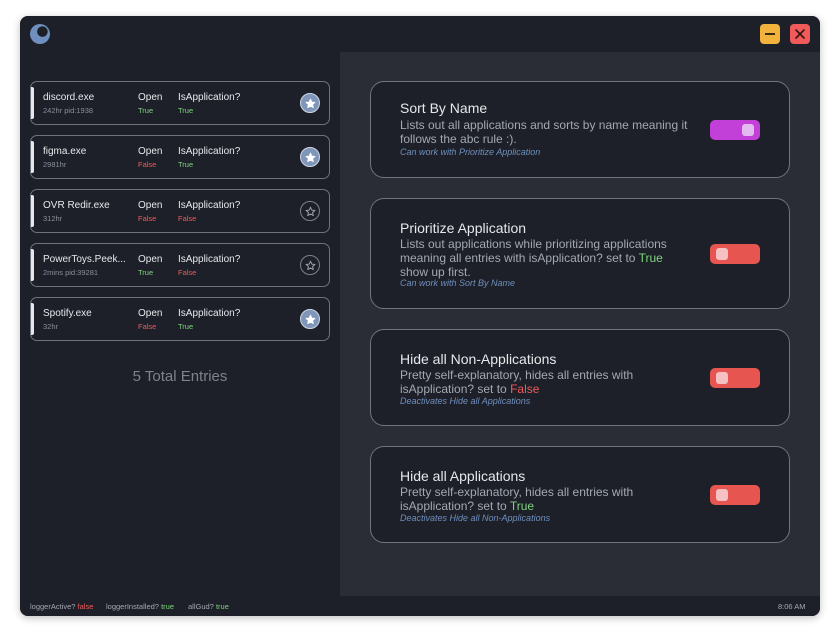 The width and height of the screenshot is (840, 640). I want to click on allgud-label: allGud?, so click(201, 606).